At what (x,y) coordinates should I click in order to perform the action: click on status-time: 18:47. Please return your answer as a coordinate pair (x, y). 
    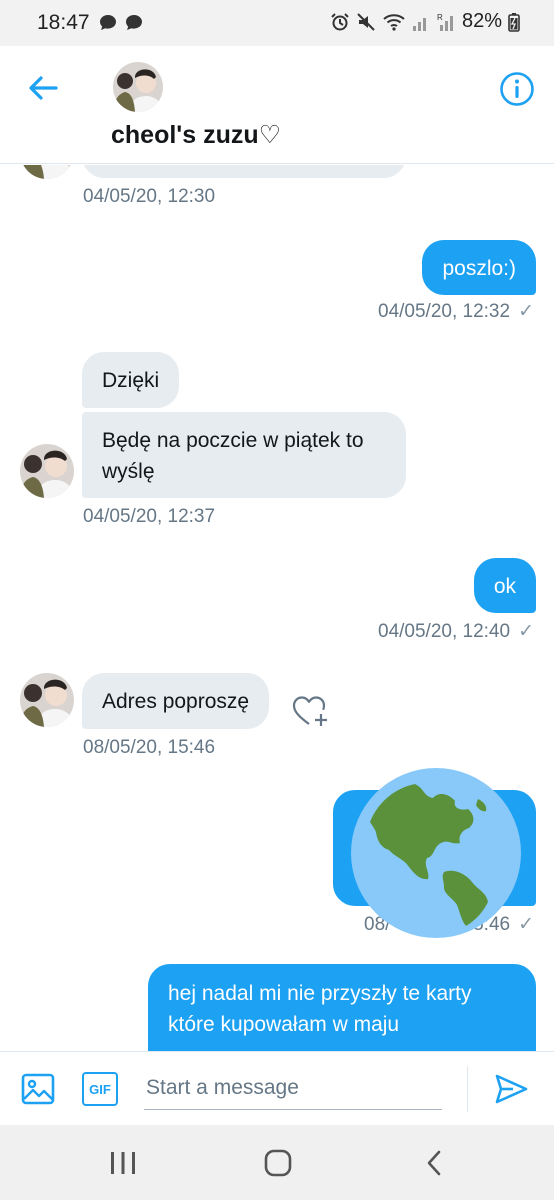
    Looking at the image, I should click on (63, 22).